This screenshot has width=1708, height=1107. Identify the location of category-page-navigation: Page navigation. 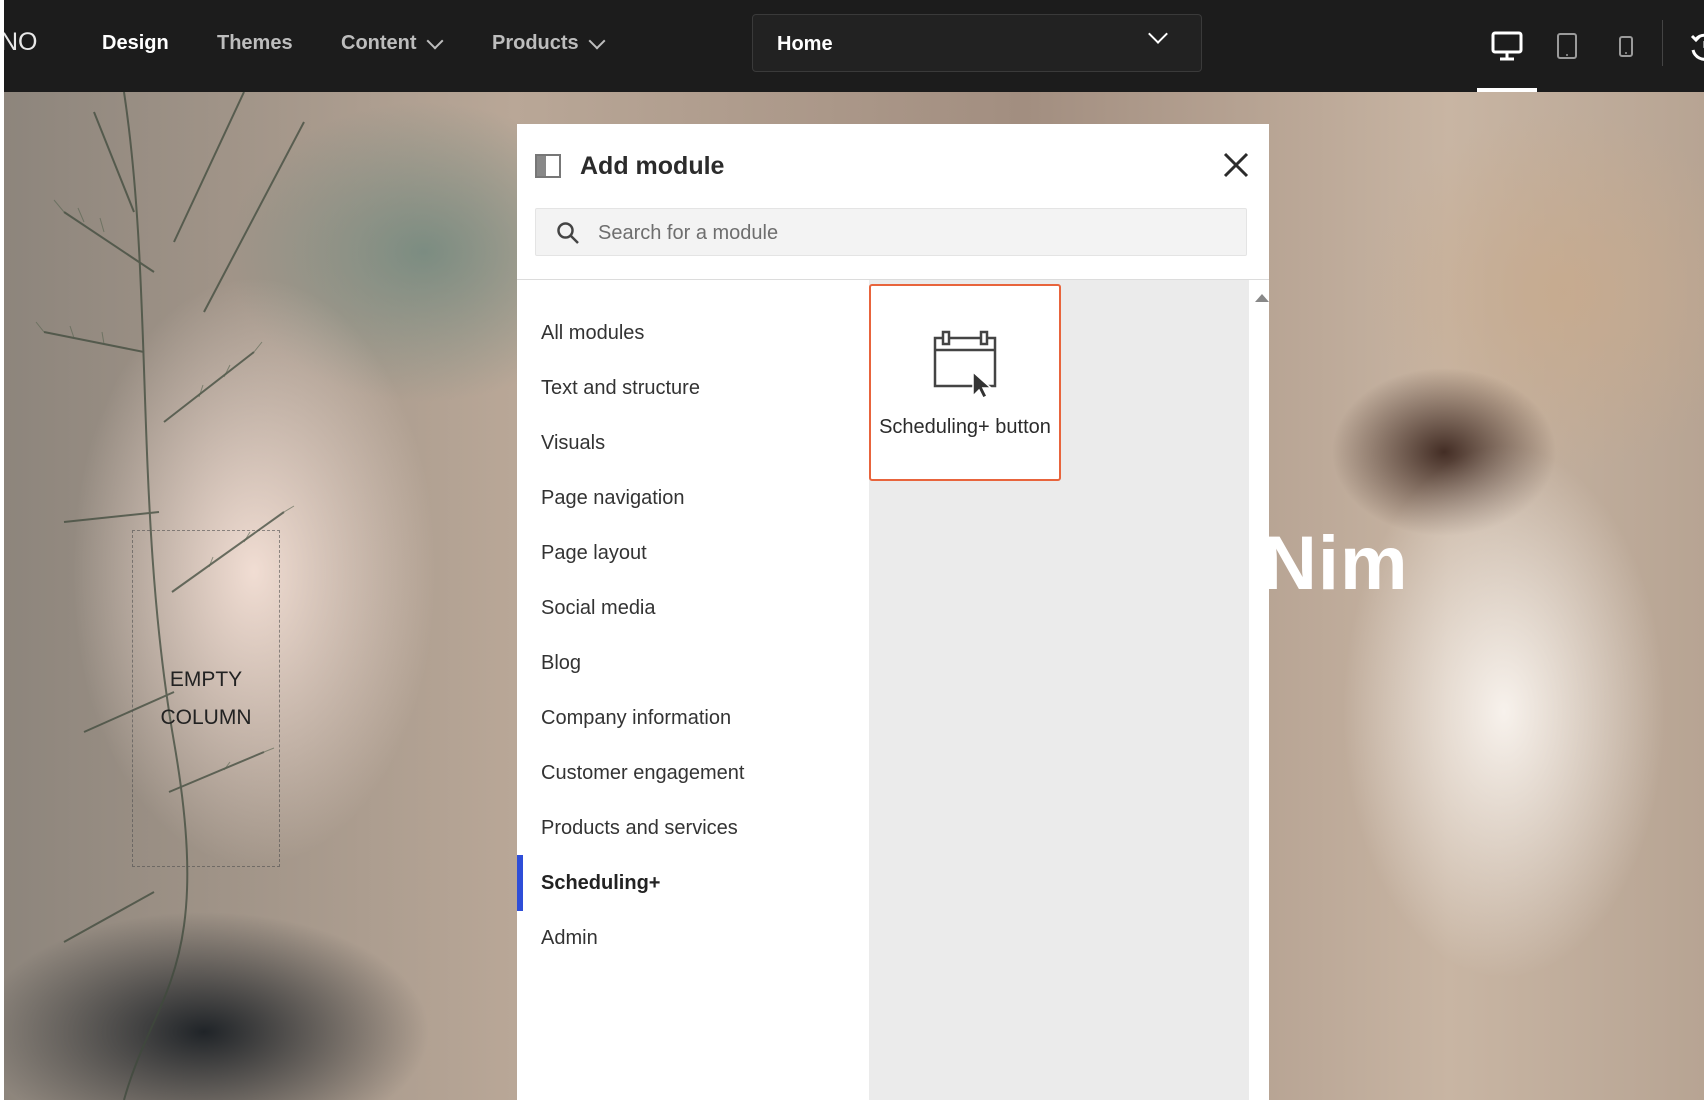
(693, 498).